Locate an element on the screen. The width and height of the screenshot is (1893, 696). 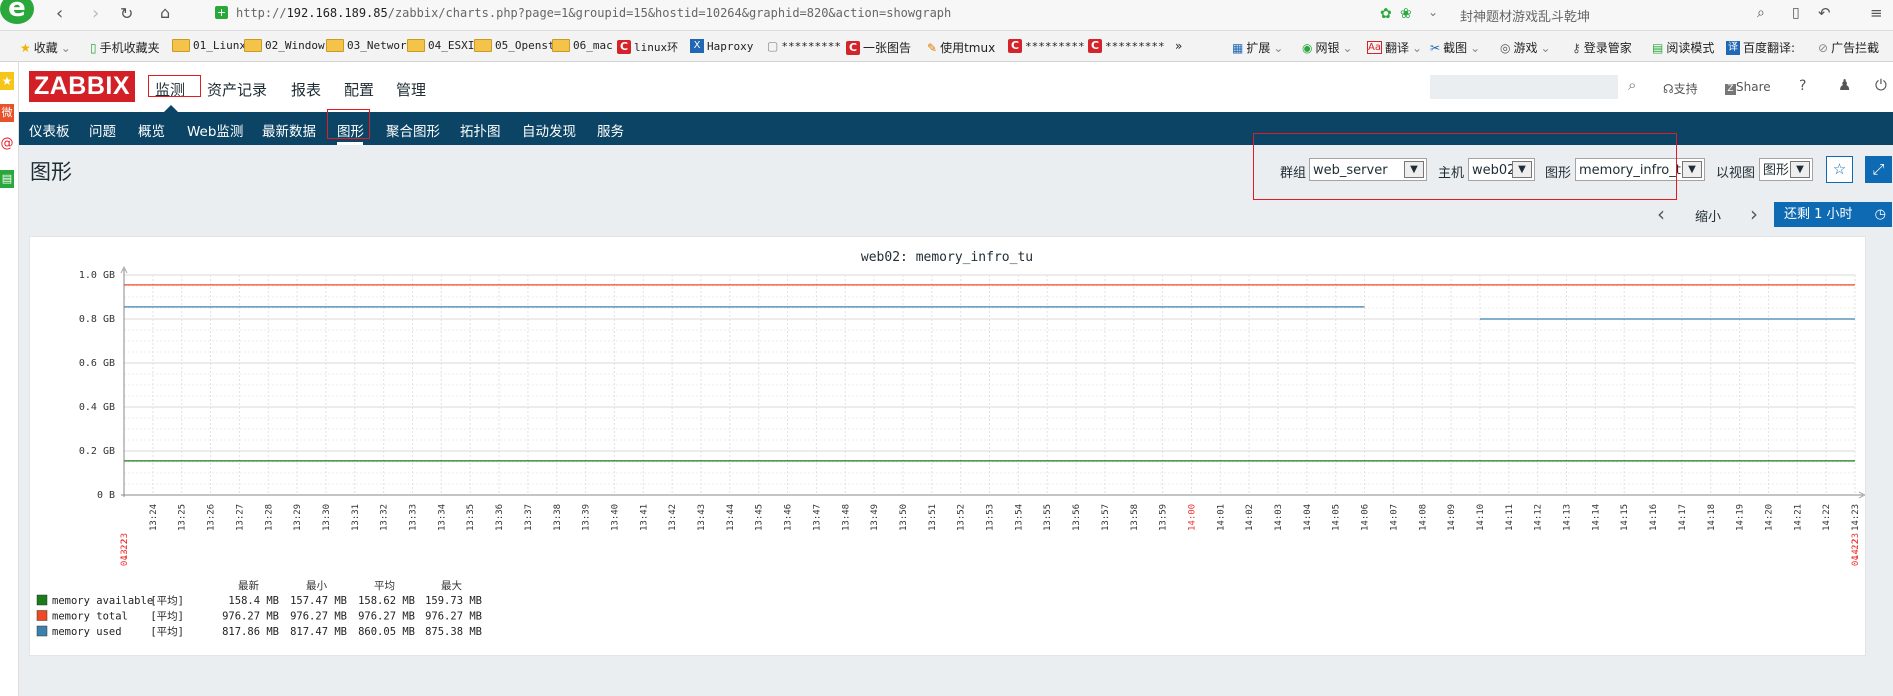
zoom-out-button: 缩小 is located at coordinates (1708, 215).